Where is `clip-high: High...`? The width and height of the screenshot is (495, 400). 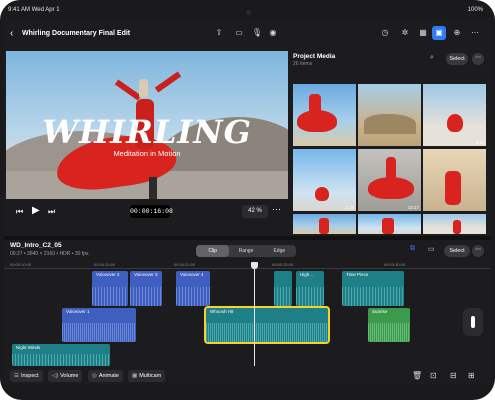 clip-high: High... is located at coordinates (310, 288).